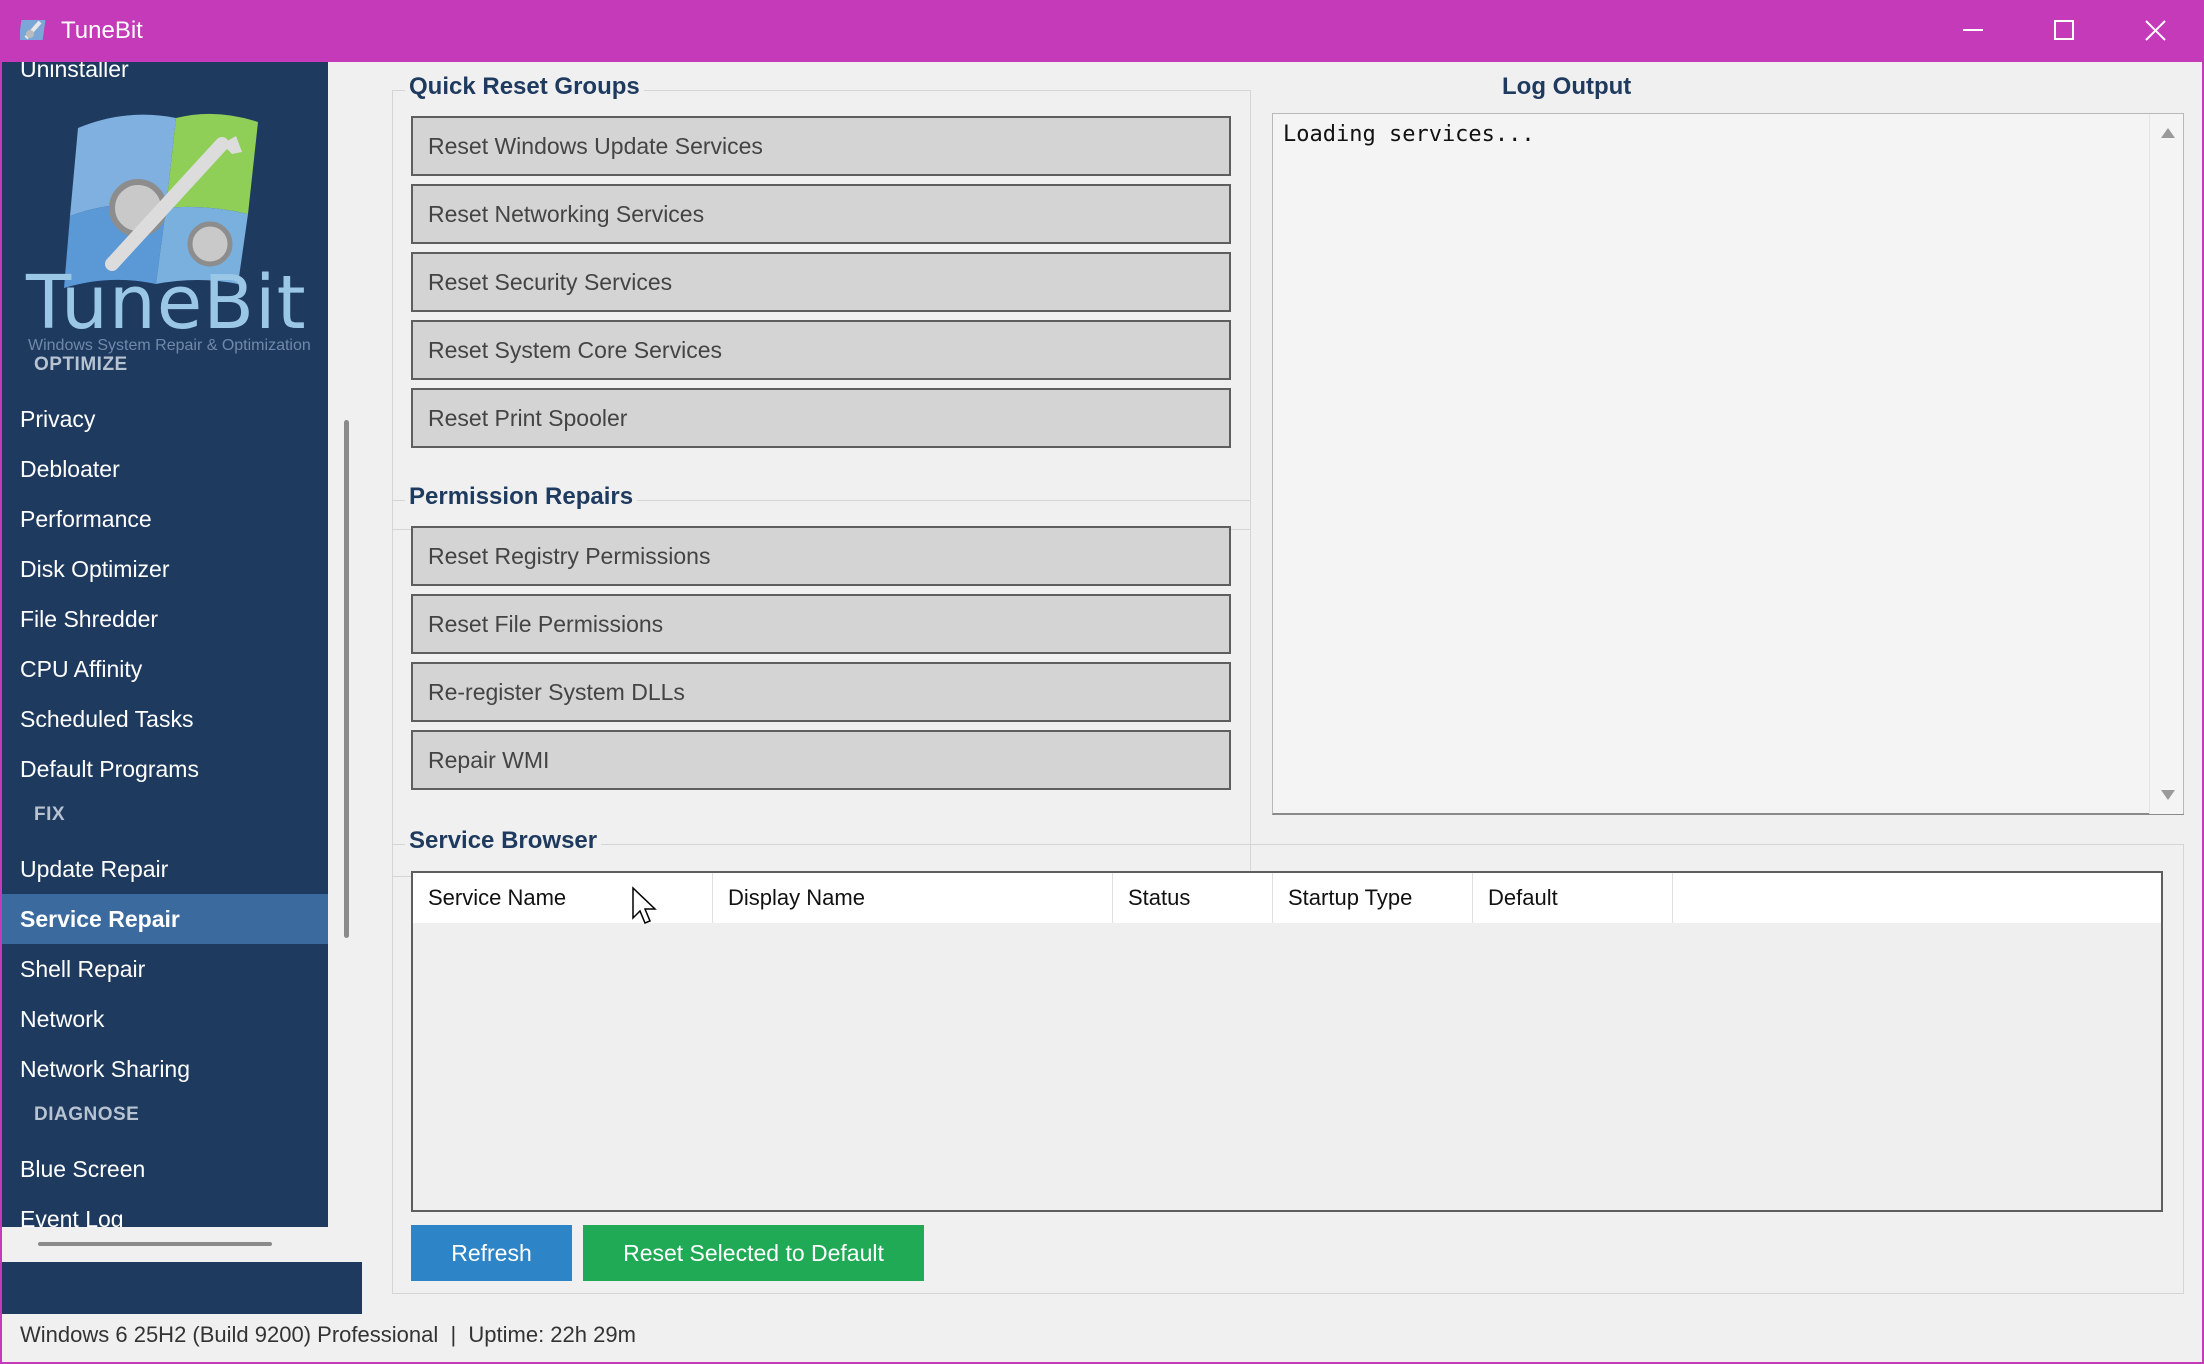 Image resolution: width=2204 pixels, height=1364 pixels. I want to click on sidebar-item-privacy: Privacy, so click(165, 419).